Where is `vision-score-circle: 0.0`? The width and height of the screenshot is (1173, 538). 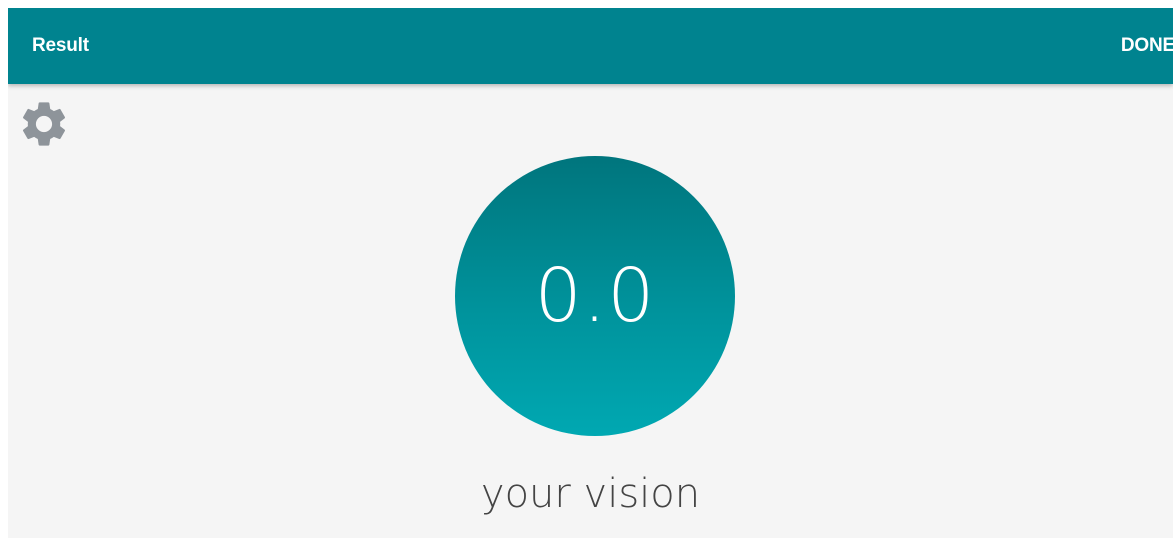
vision-score-circle: 0.0 is located at coordinates (595, 296).